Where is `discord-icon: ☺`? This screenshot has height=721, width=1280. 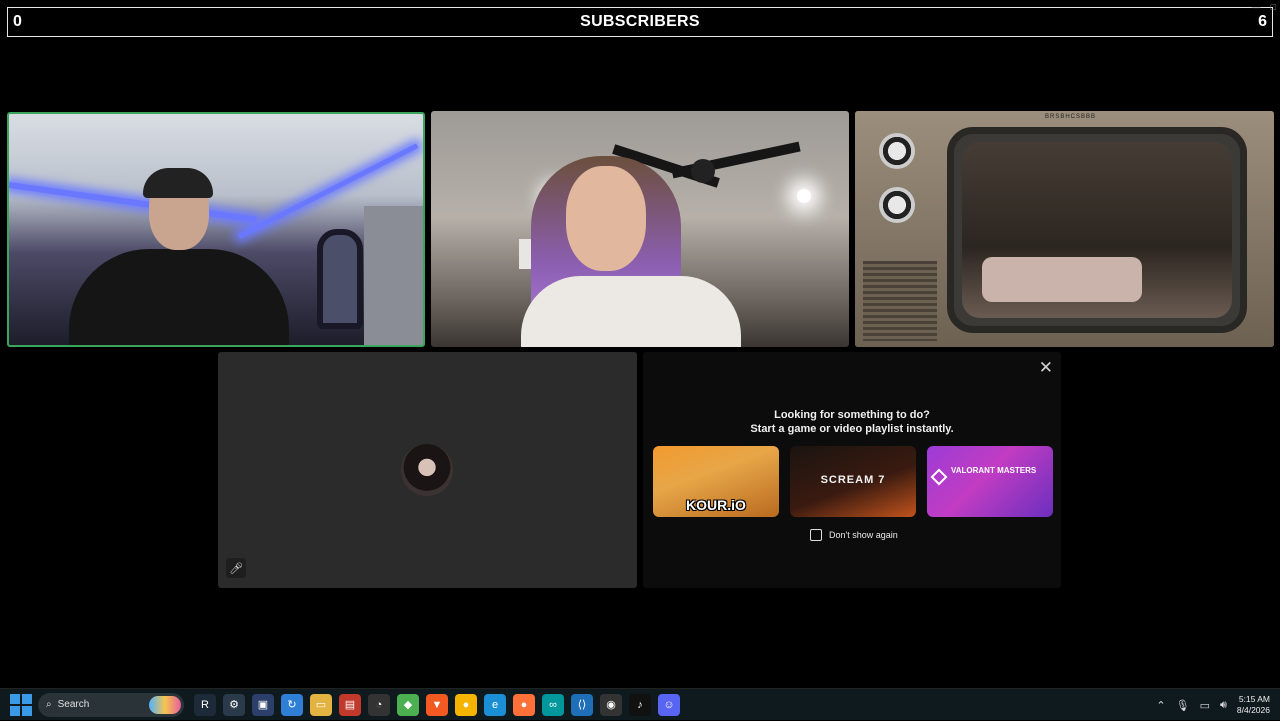 discord-icon: ☺ is located at coordinates (669, 704).